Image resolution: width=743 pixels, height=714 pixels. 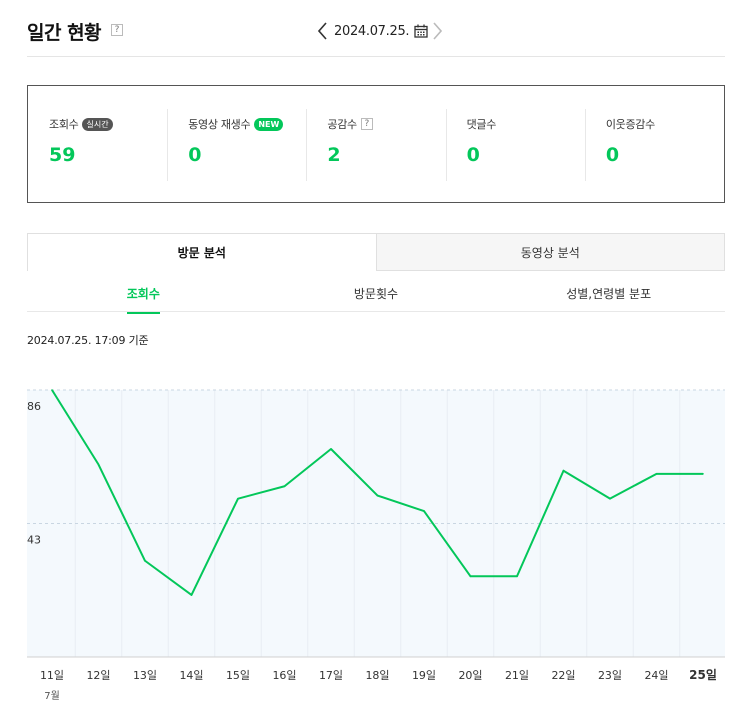 What do you see at coordinates (97, 144) in the screenshot?
I see `stat-views: 조회수 실시간 59` at bounding box center [97, 144].